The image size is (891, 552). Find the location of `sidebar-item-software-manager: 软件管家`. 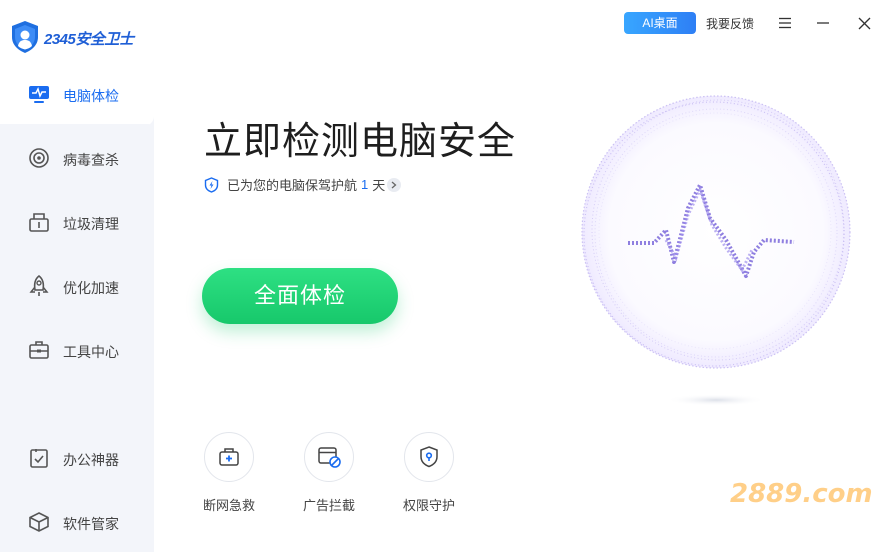

sidebar-item-software-manager: 软件管家 is located at coordinates (77, 521).